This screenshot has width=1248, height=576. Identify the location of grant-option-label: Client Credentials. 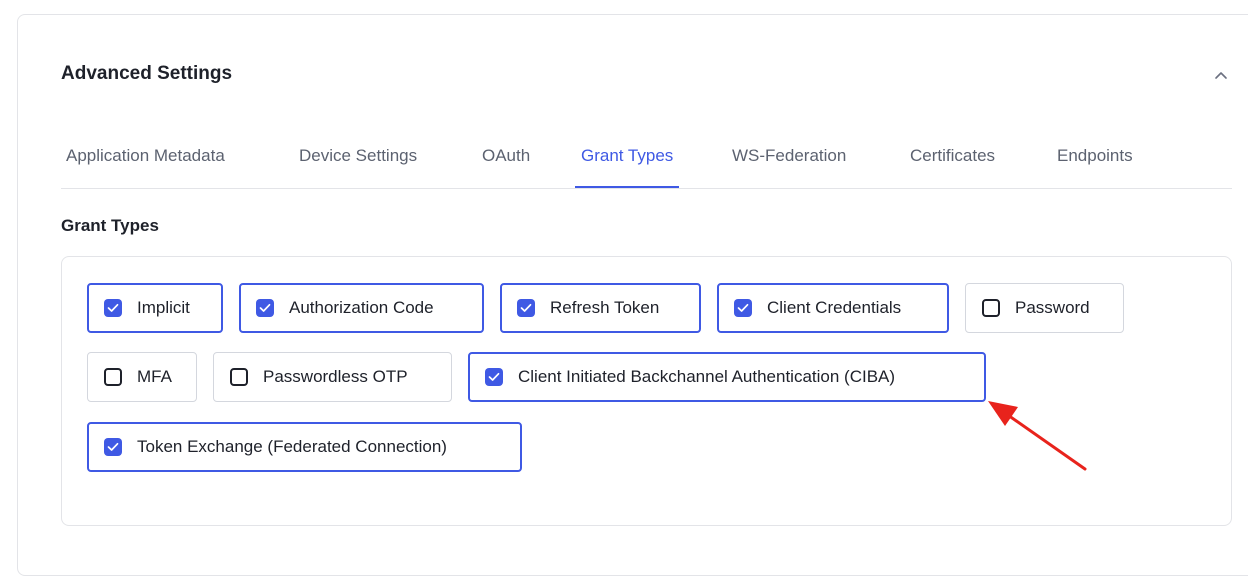
(834, 307).